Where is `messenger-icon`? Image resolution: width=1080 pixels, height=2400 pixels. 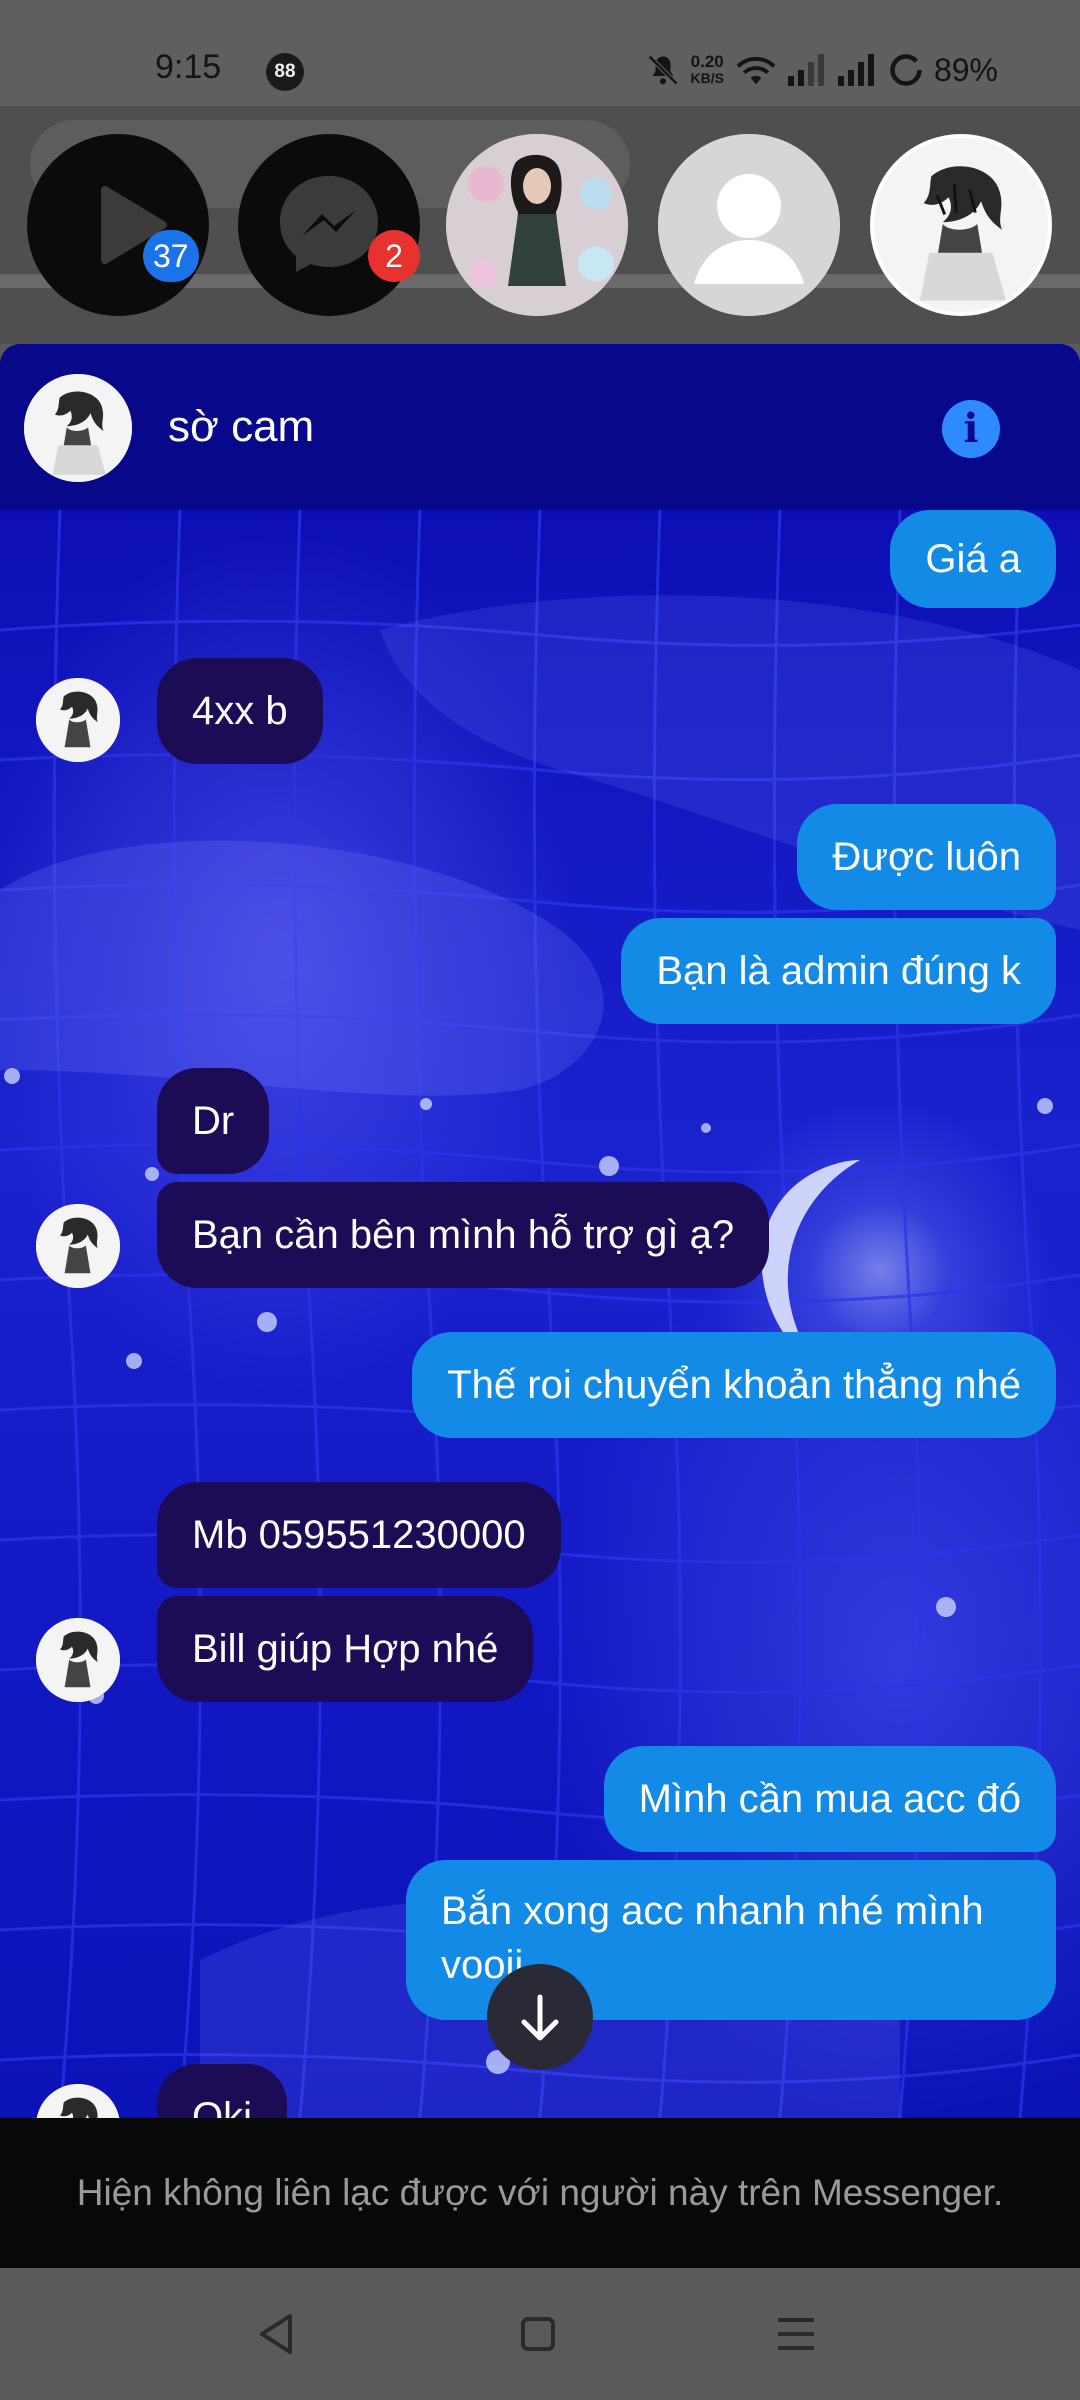 messenger-icon is located at coordinates (329, 224).